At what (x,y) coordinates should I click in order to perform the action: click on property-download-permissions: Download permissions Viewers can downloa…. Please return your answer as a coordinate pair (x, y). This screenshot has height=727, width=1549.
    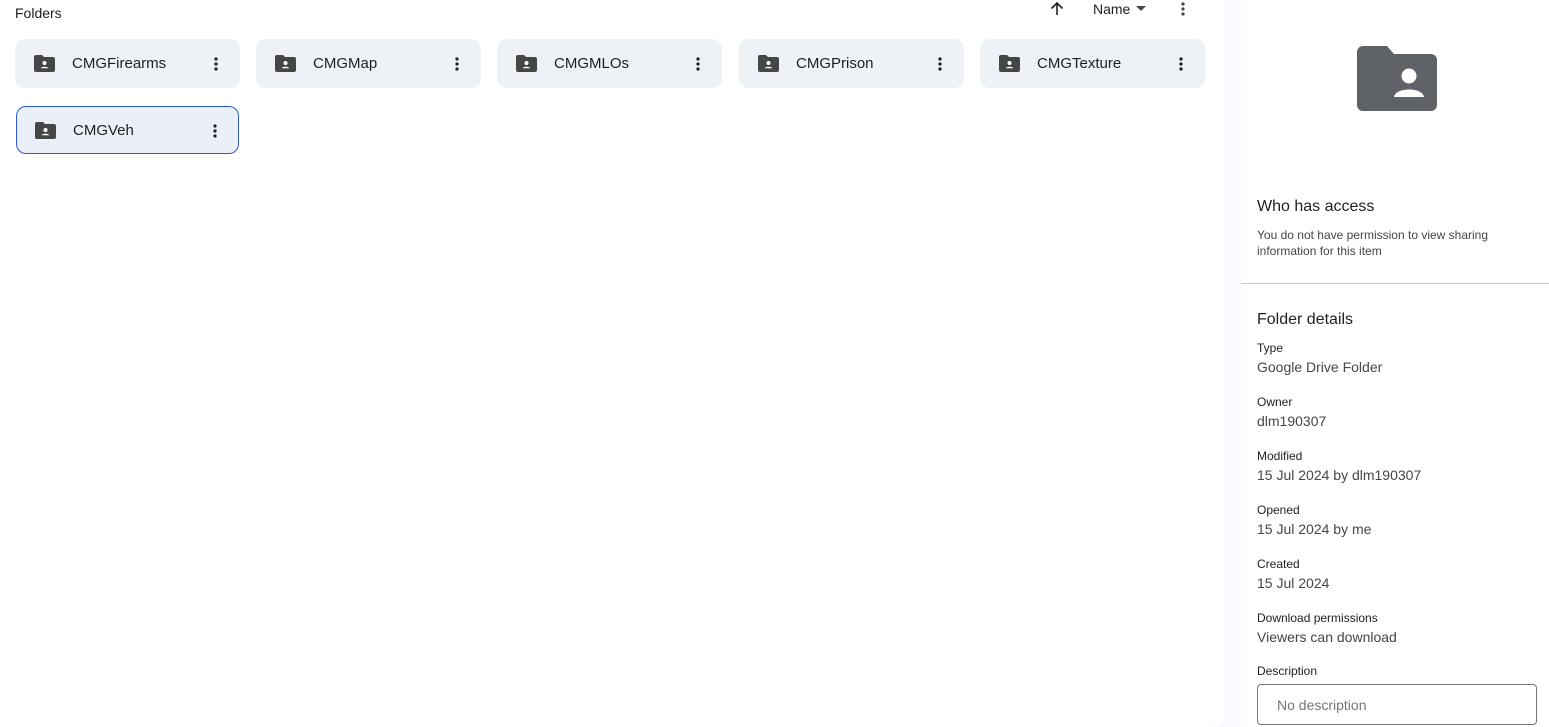
    Looking at the image, I should click on (1327, 628).